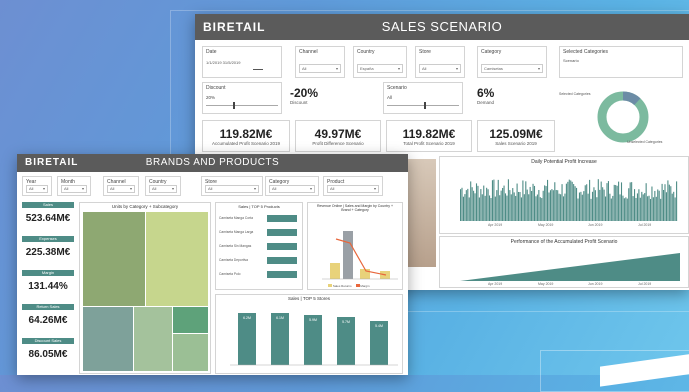  Describe the element at coordinates (595, 225) in the screenshot. I see `x-tick-label: Jun 2019` at that location.